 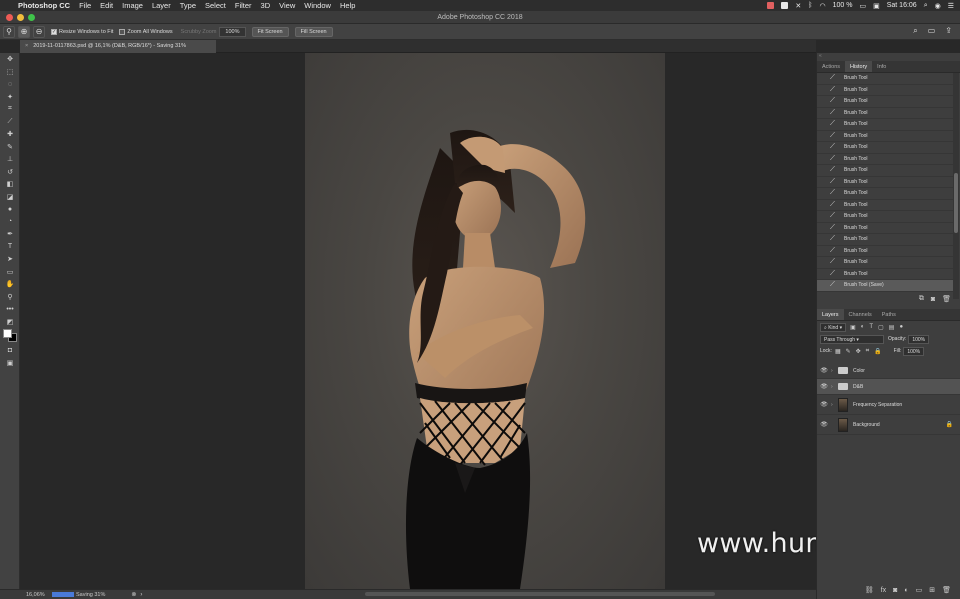 I want to click on zoom-window-button, so click(x=31, y=17).